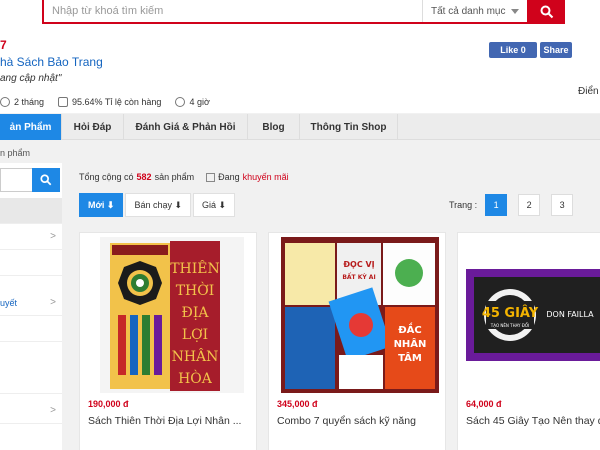  Describe the element at coordinates (410, 357) in the screenshot. I see `cover-text-line: TÂM` at that location.